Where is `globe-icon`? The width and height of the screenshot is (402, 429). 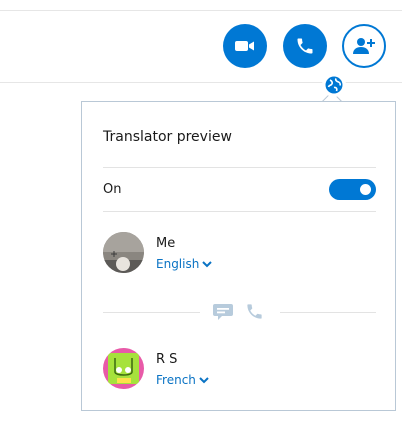
globe-icon is located at coordinates (334, 85).